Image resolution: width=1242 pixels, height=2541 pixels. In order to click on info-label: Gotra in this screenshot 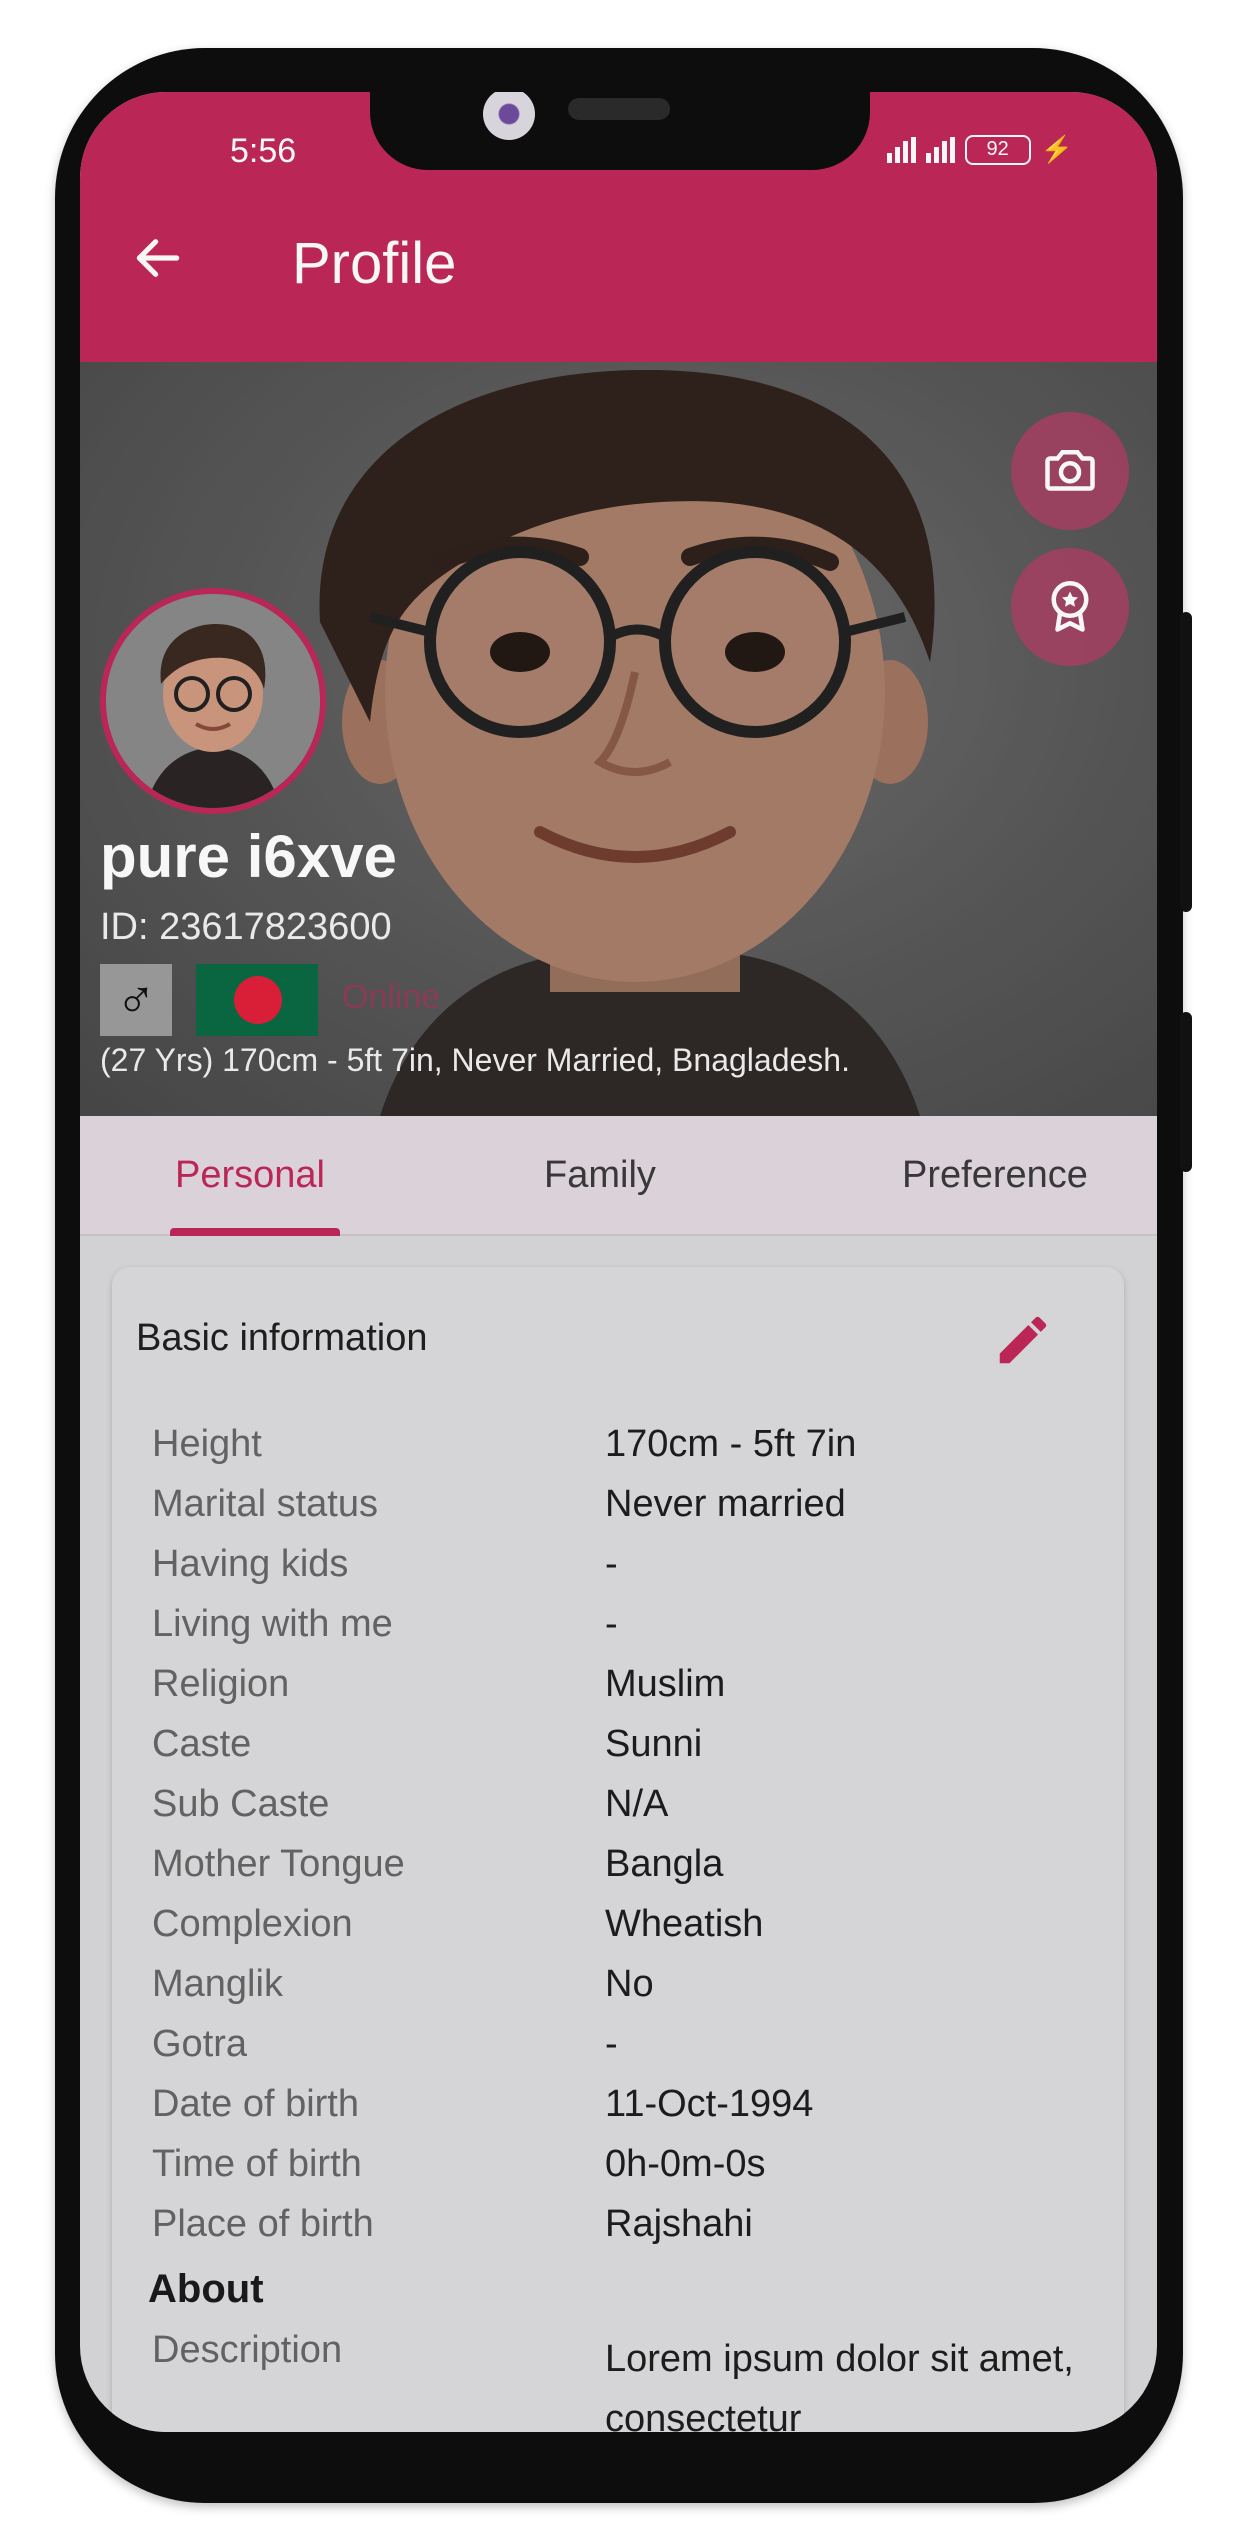, I will do `click(200, 2044)`.